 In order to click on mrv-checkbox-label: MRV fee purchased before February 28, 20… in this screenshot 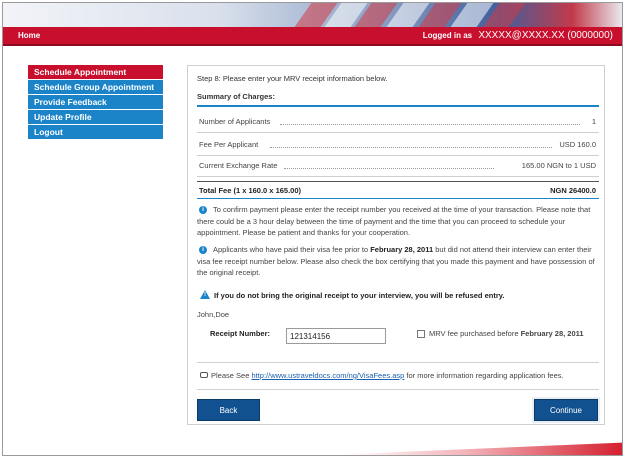, I will do `click(506, 333)`.